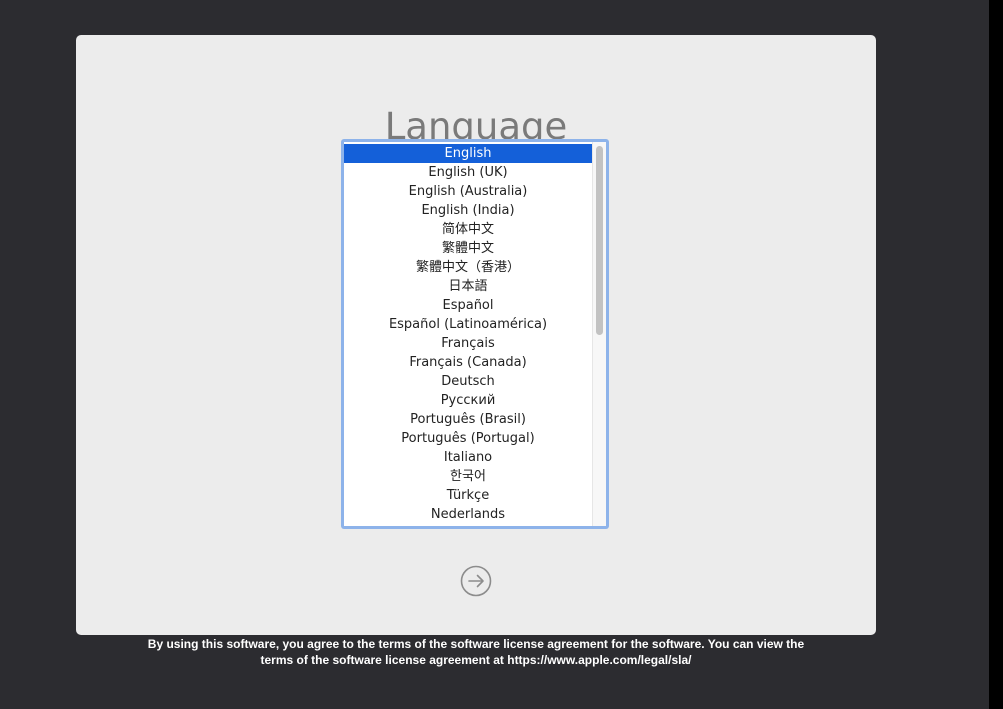 The height and width of the screenshot is (709, 1003). Describe the element at coordinates (468, 419) in the screenshot. I see `language-option: Português (Brasil)` at that location.